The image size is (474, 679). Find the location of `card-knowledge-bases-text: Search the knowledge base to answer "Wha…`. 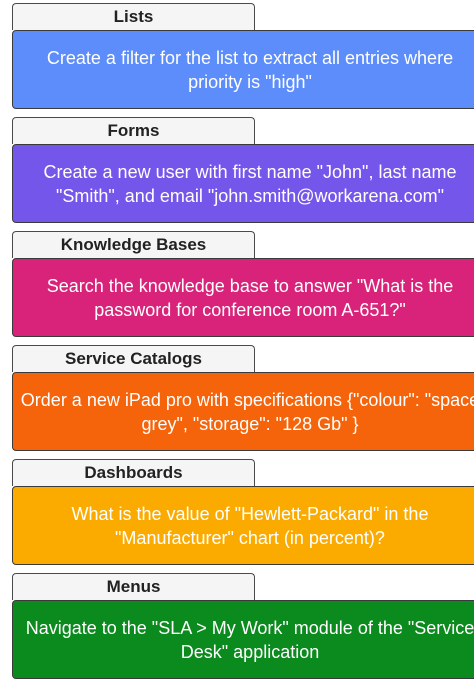

card-knowledge-bases-text: Search the knowledge base to answer "Wha… is located at coordinates (250, 297).